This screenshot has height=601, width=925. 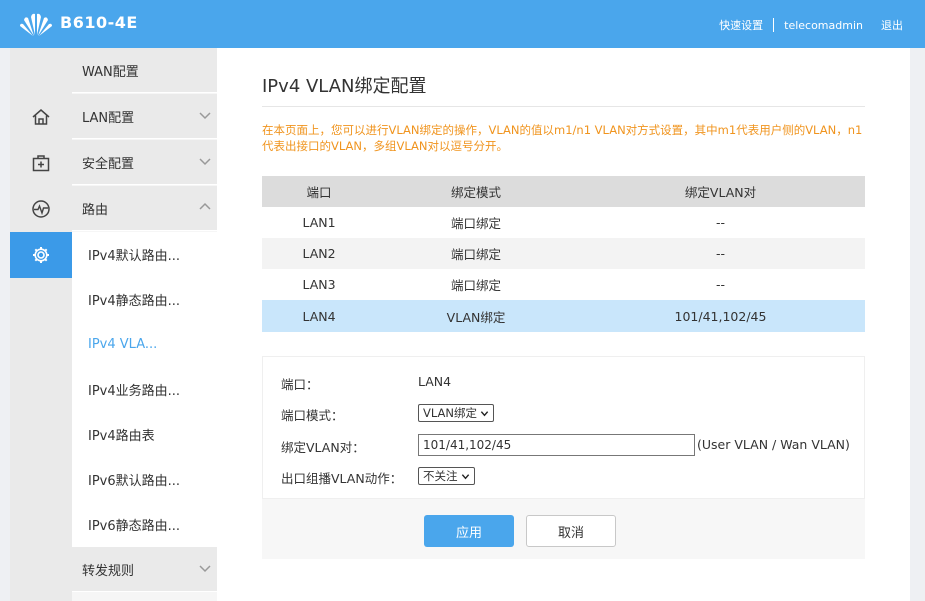 I want to click on menu-item-lan: LAN配置, so click(x=144, y=116).